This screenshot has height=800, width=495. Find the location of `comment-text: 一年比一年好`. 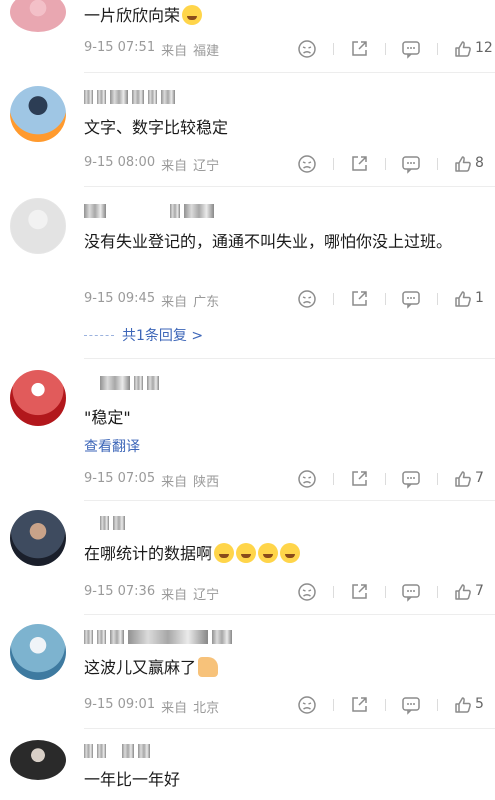

comment-text: 一年比一年好 is located at coordinates (132, 779).